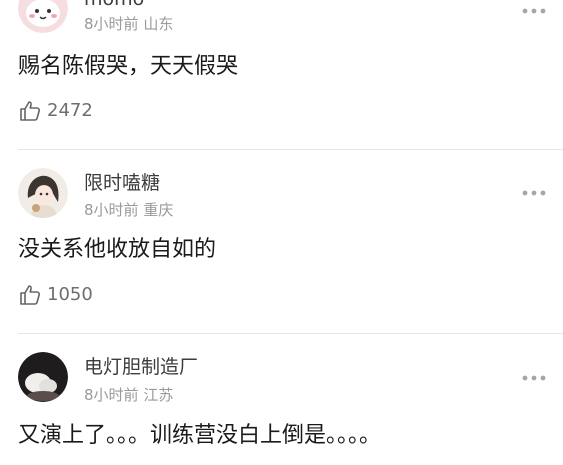 Image resolution: width=563 pixels, height=465 pixels. I want to click on comment-text: 赐名陈假哭，天天假哭, so click(128, 66).